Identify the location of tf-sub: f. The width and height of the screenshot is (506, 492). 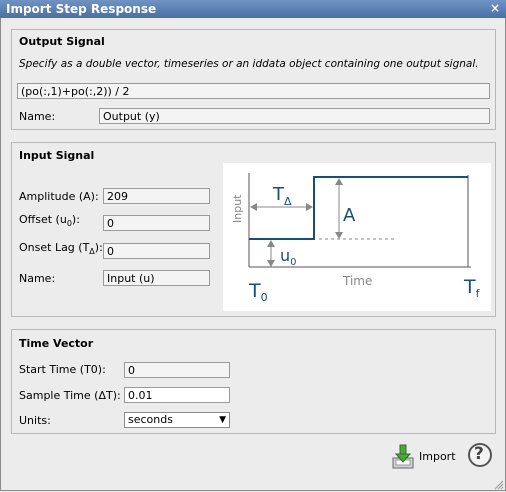
(478, 293).